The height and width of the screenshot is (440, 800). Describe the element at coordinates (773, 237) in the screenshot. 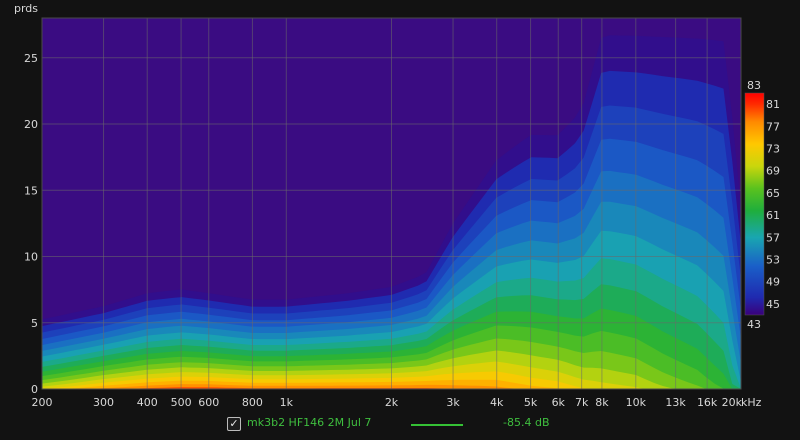

I see `colorbar-label: 57` at that location.